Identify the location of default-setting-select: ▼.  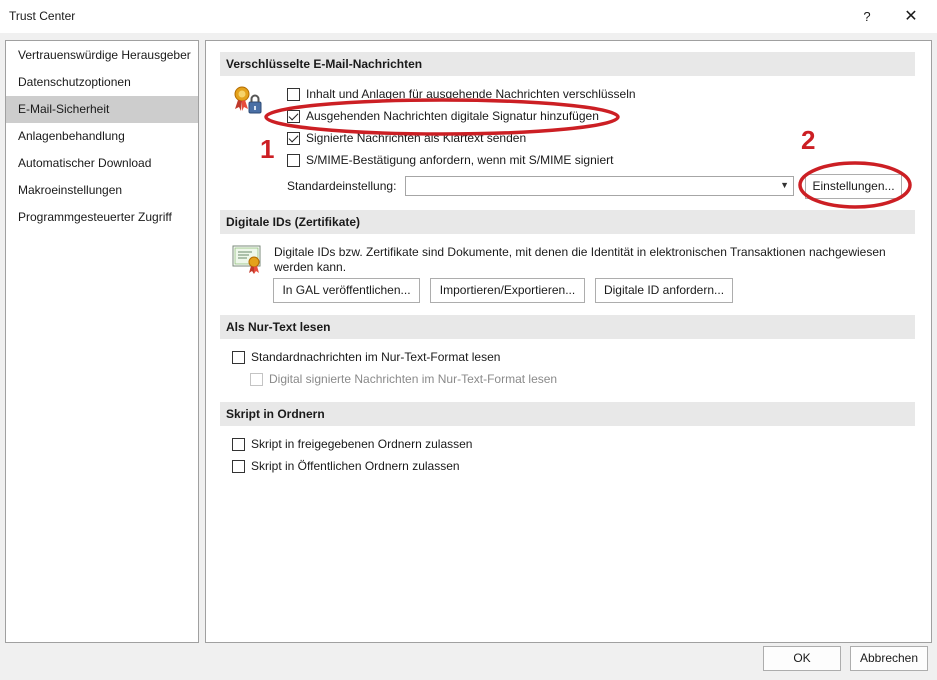
(599, 186).